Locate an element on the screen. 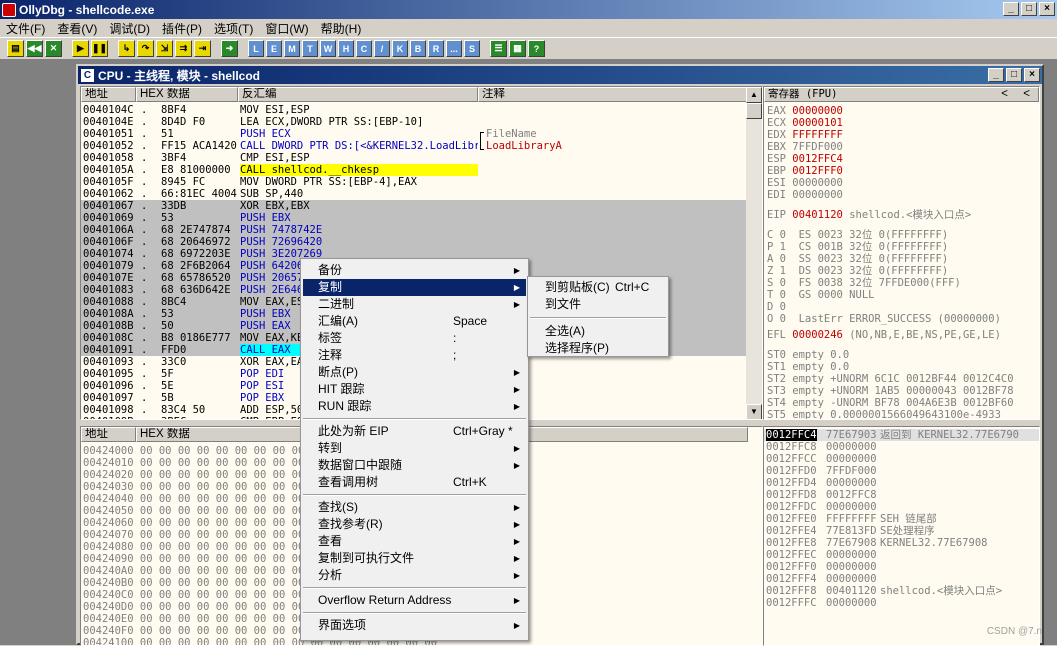 This screenshot has width=1057, height=646. context-menu-item: 分析▶ is located at coordinates (414, 575).